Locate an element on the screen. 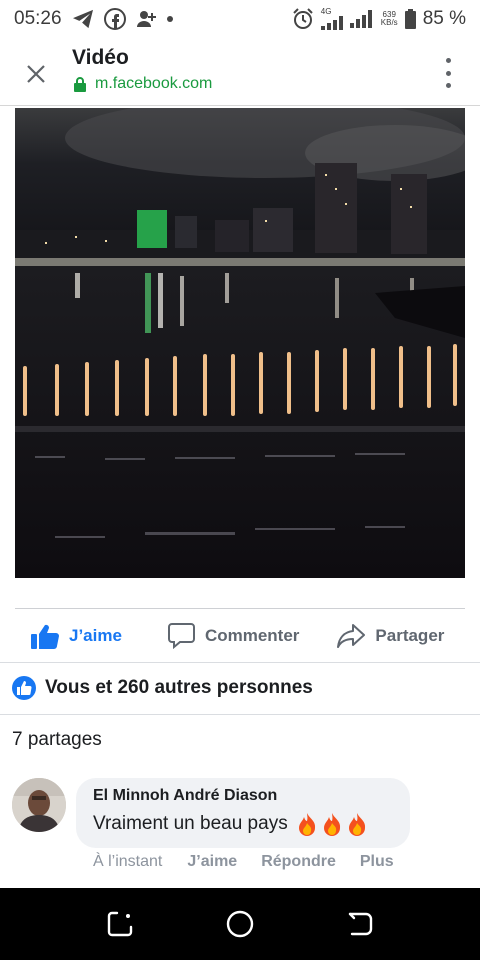  facebook-icon is located at coordinates (114, 19).